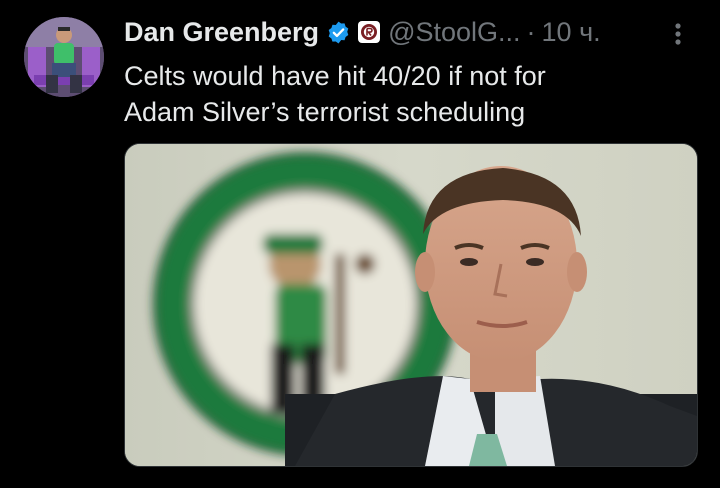 Image resolution: width=720 pixels, height=488 pixels. Describe the element at coordinates (369, 32) in the screenshot. I see `affiliate-badge-icon` at that location.